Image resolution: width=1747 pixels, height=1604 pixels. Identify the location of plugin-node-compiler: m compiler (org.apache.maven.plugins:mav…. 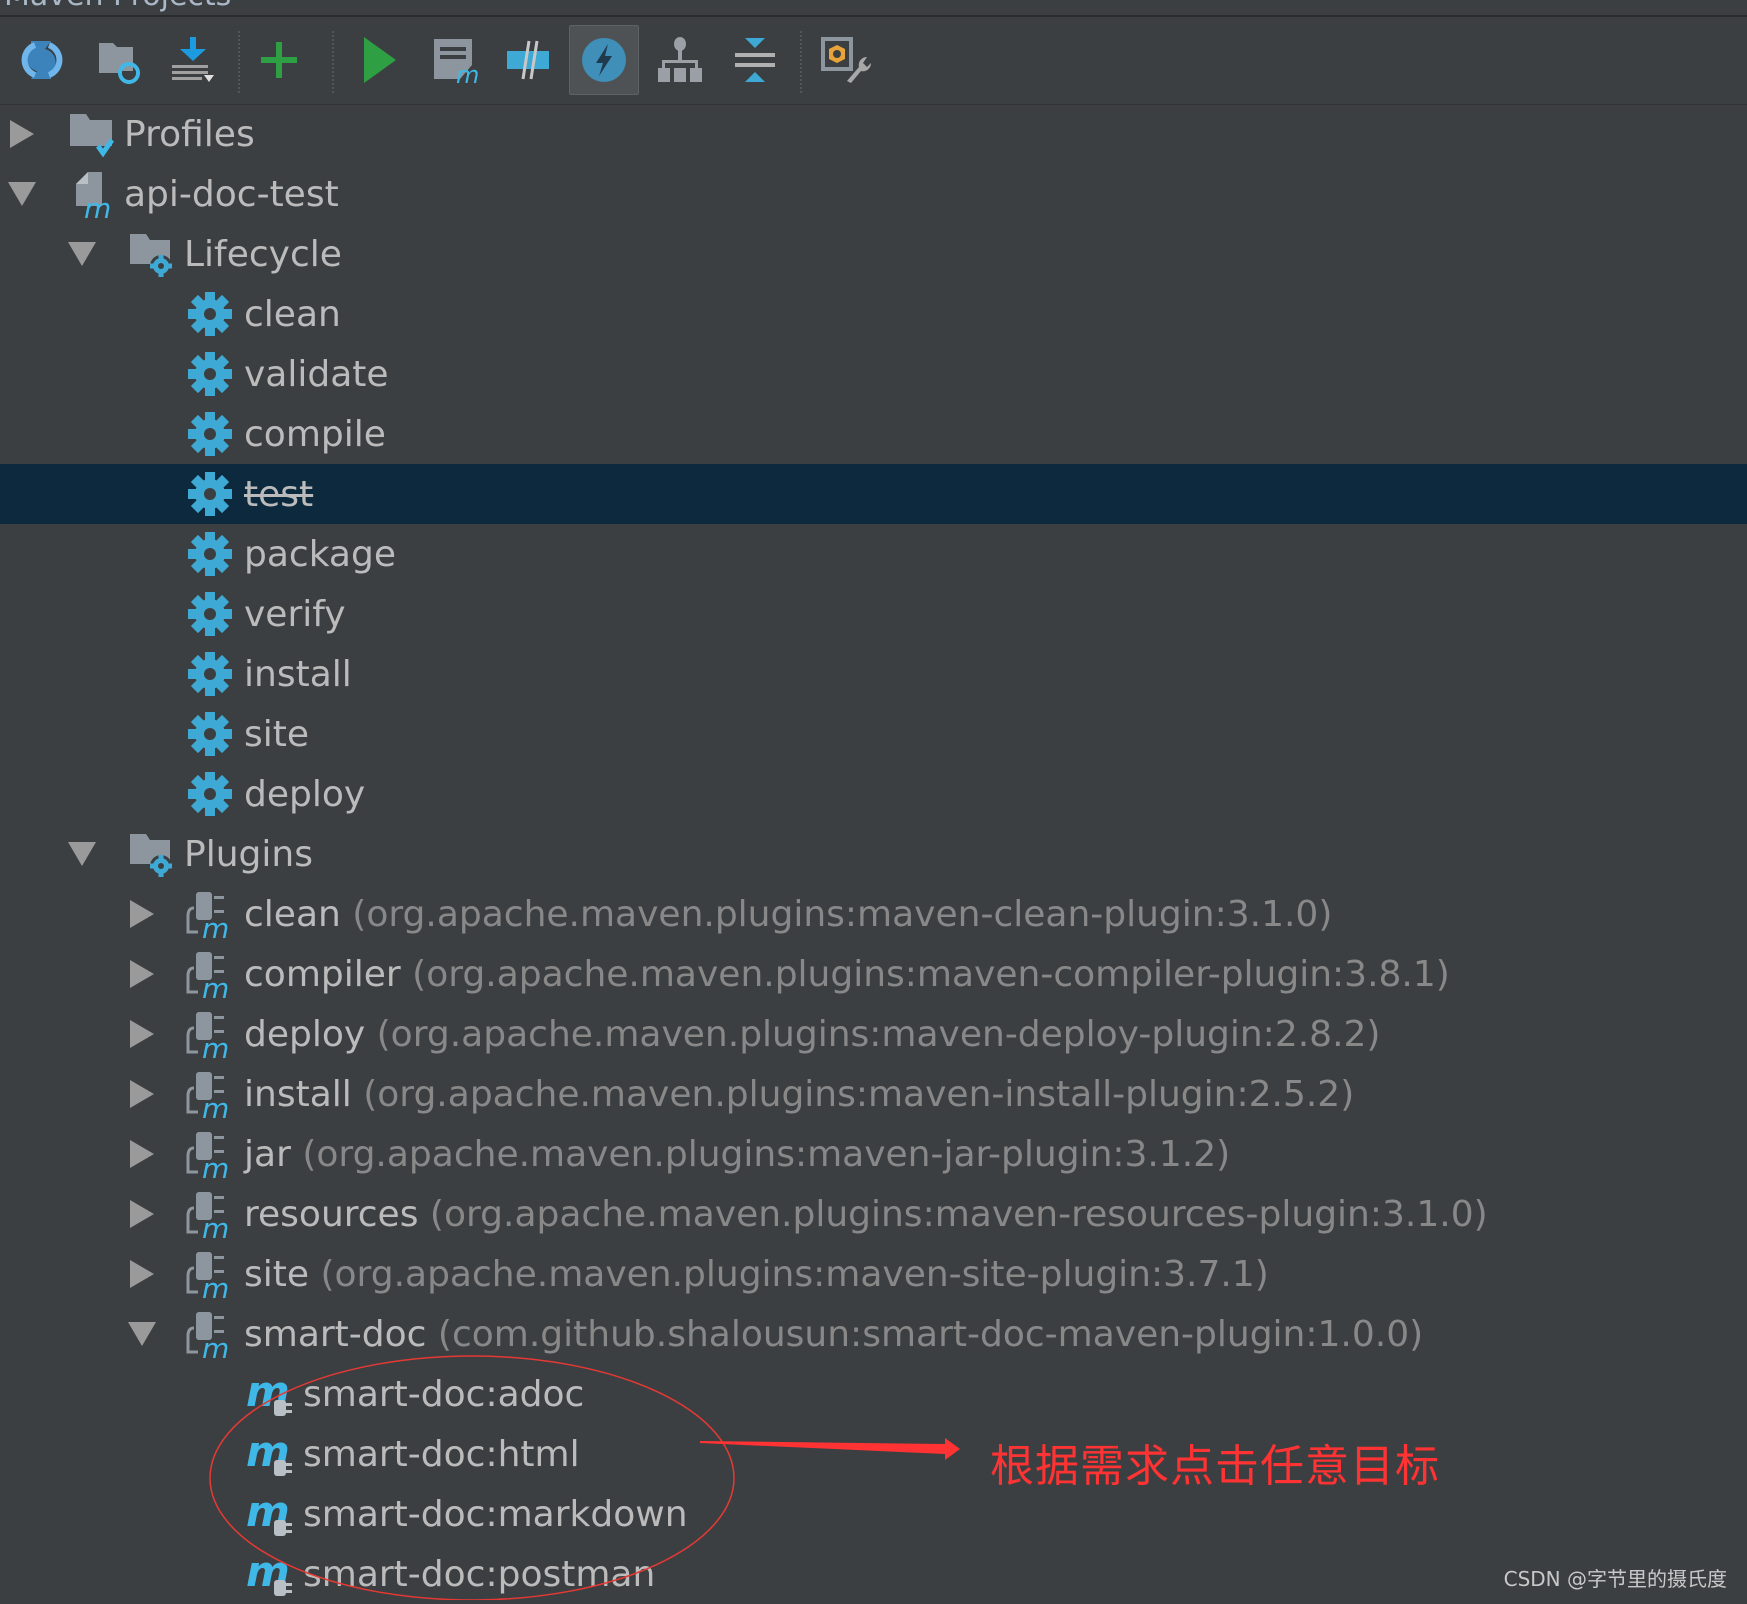
(873, 974).